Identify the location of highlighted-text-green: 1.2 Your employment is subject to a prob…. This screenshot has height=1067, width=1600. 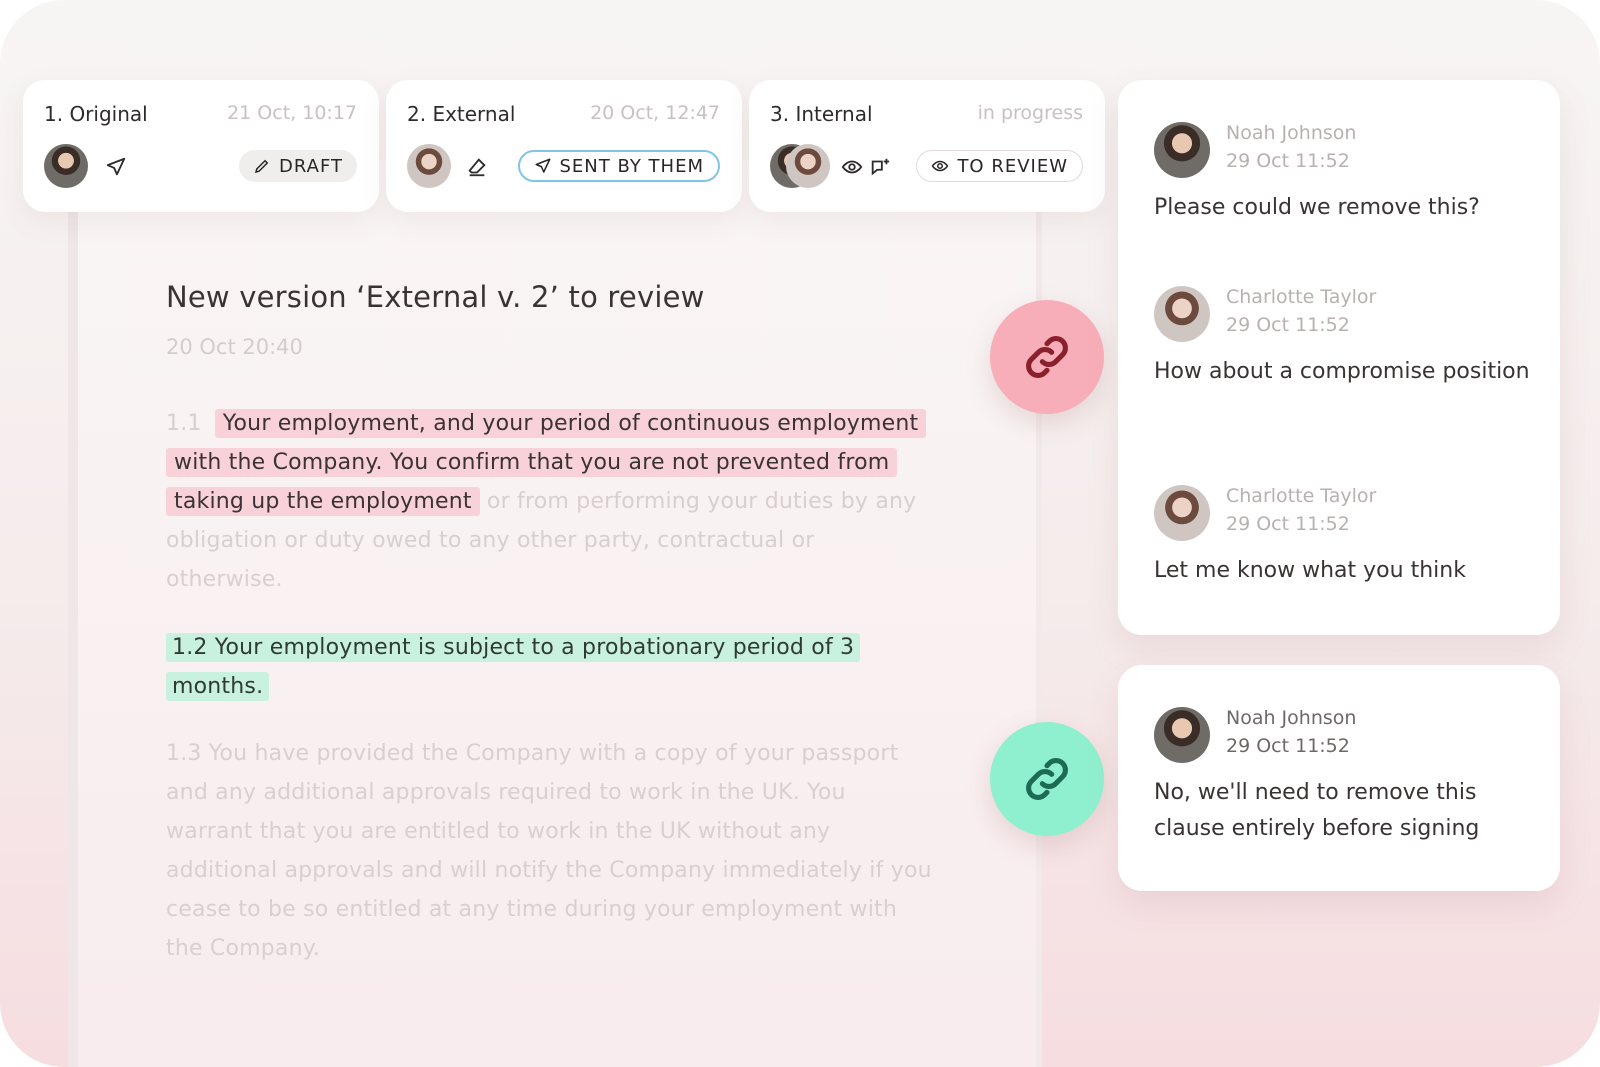
(513, 667).